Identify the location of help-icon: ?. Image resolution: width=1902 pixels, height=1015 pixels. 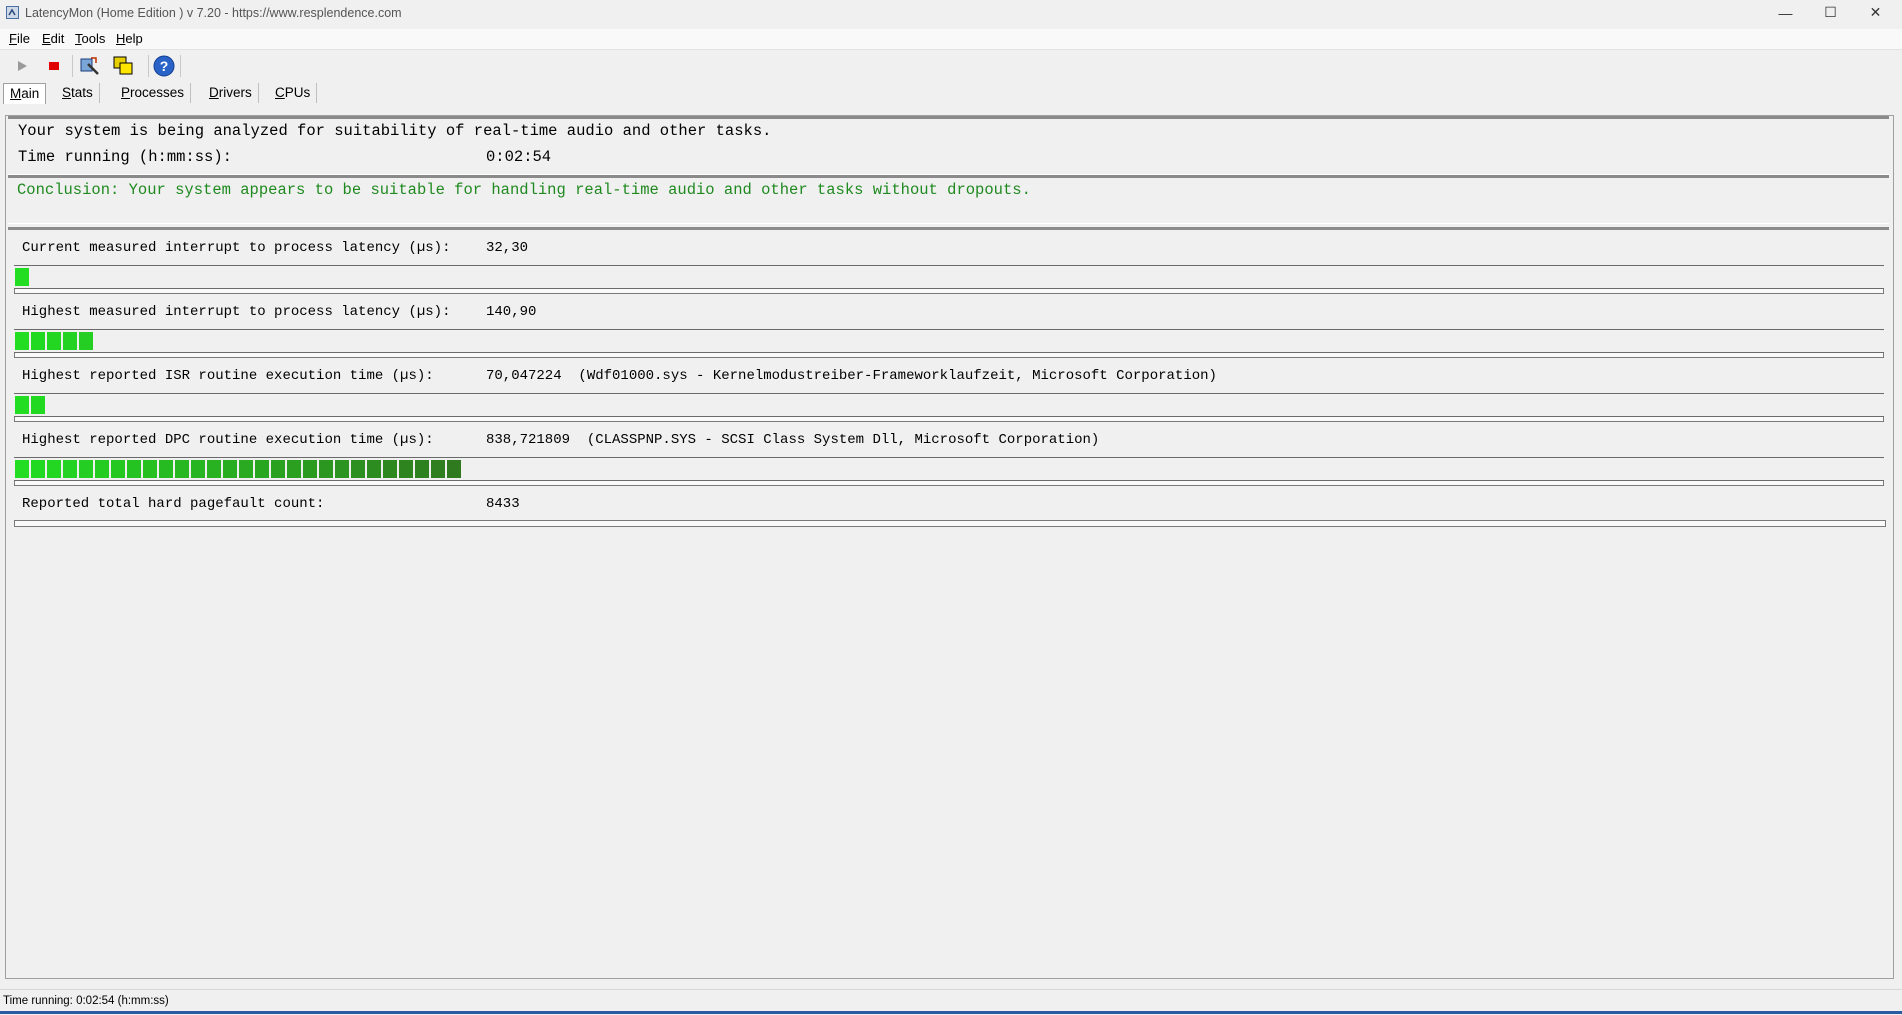
(164, 66).